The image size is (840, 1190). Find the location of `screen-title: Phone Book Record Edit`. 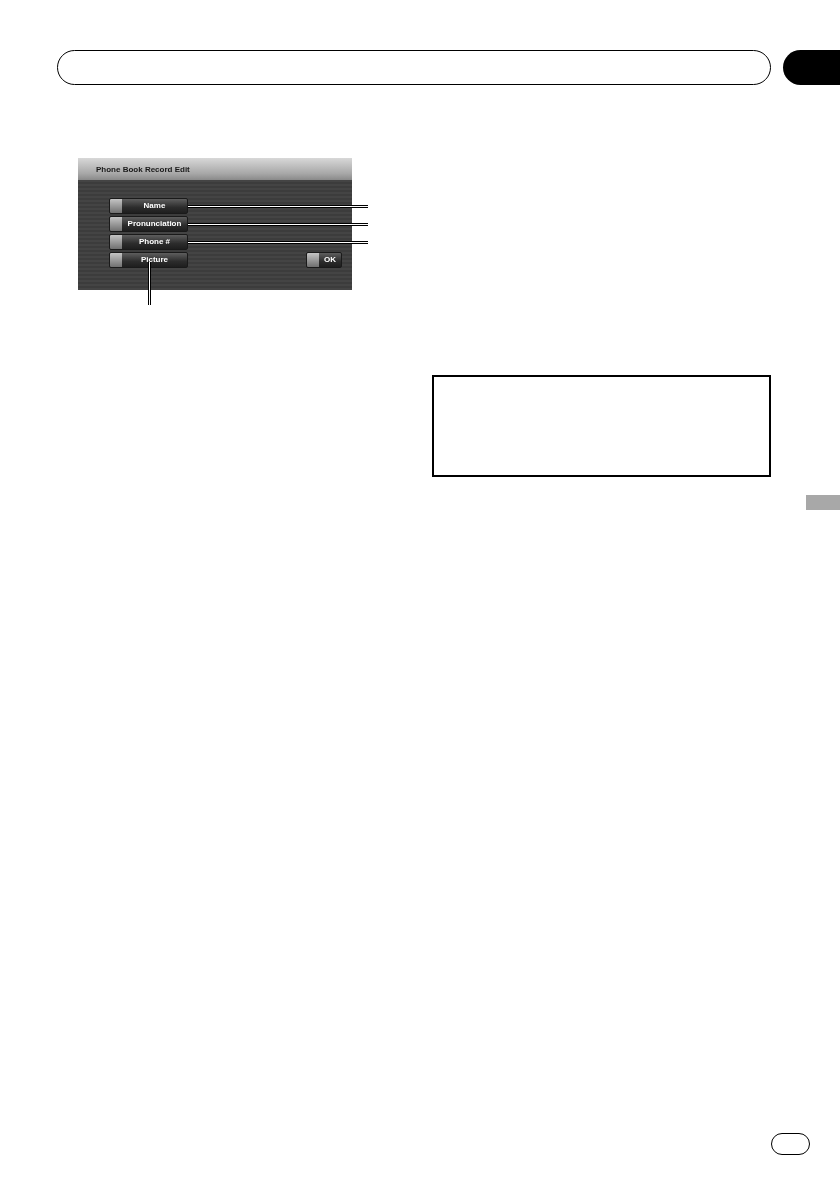

screen-title: Phone Book Record Edit is located at coordinates (215, 169).